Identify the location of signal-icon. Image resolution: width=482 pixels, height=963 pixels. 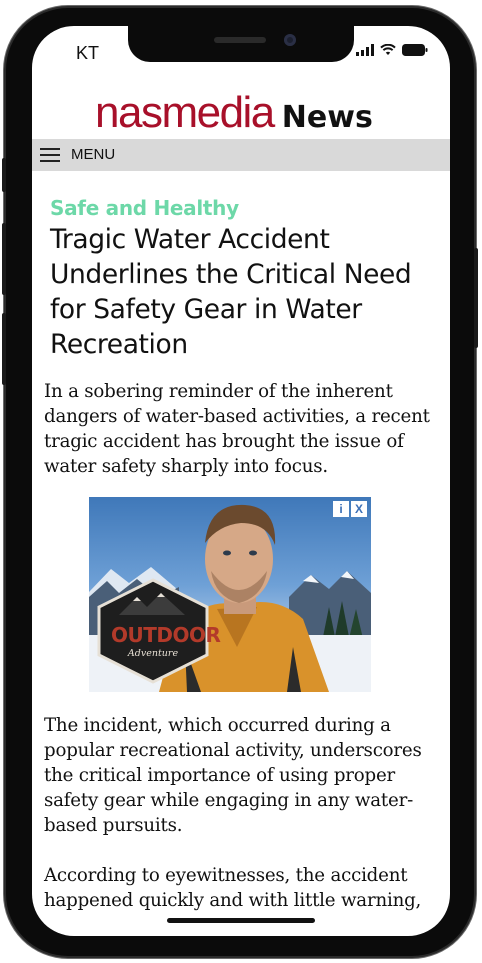
(365, 50).